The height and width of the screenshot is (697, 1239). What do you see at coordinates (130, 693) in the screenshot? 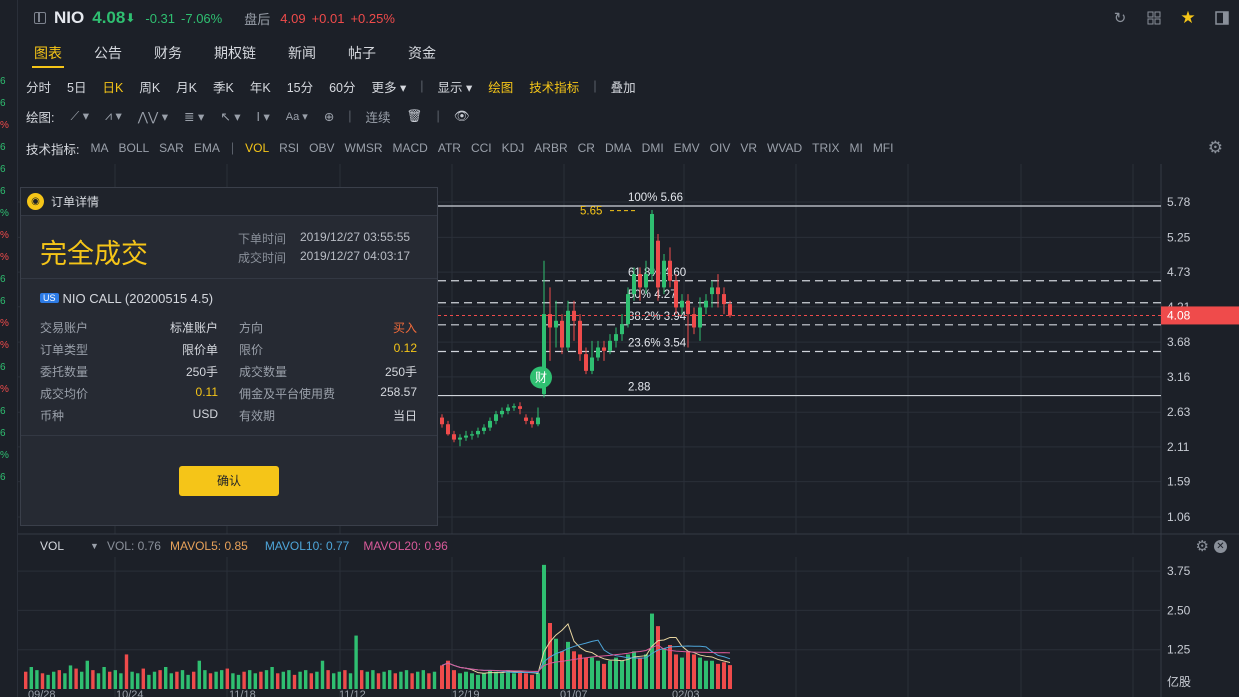
I see `date-label: 10/24` at bounding box center [130, 693].